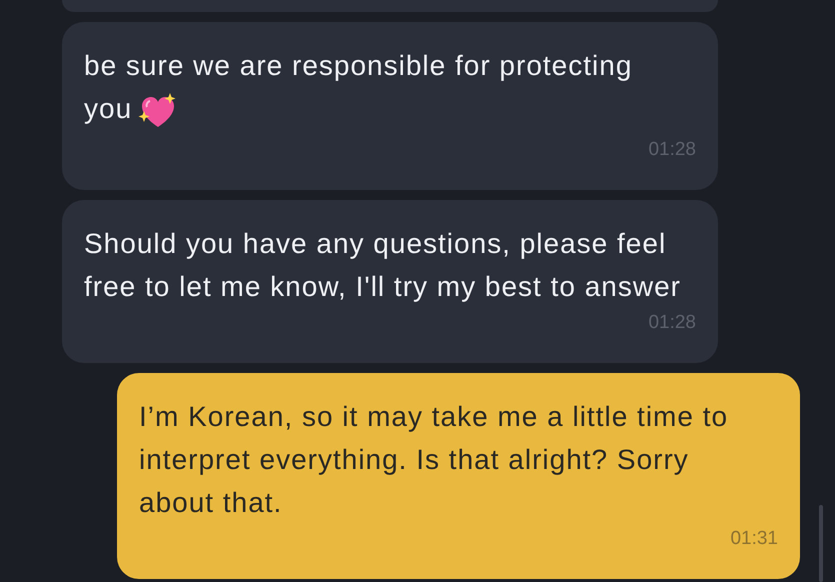 The image size is (835, 582). I want to click on message-time: 01:31, so click(754, 538).